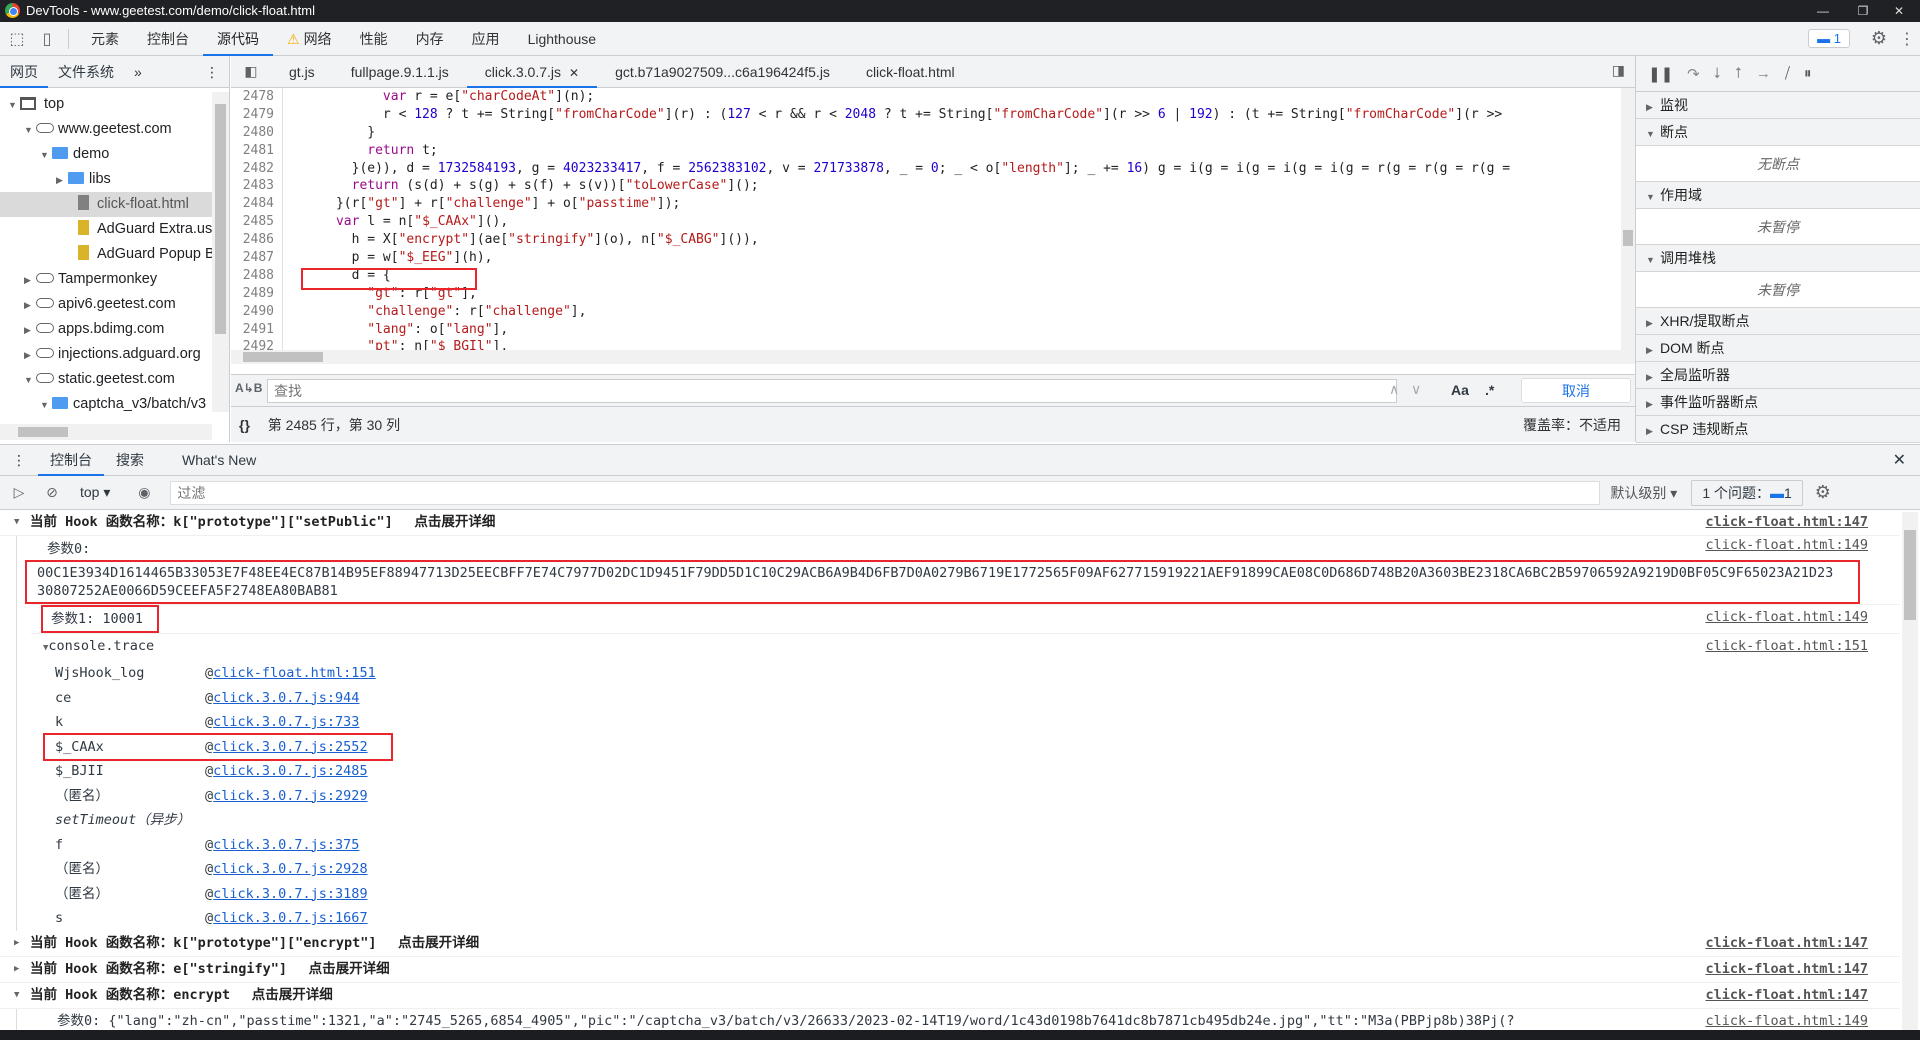 This screenshot has height=1040, width=1920. Describe the element at coordinates (106, 179) in the screenshot. I see `tree-item: ▶ libs` at that location.